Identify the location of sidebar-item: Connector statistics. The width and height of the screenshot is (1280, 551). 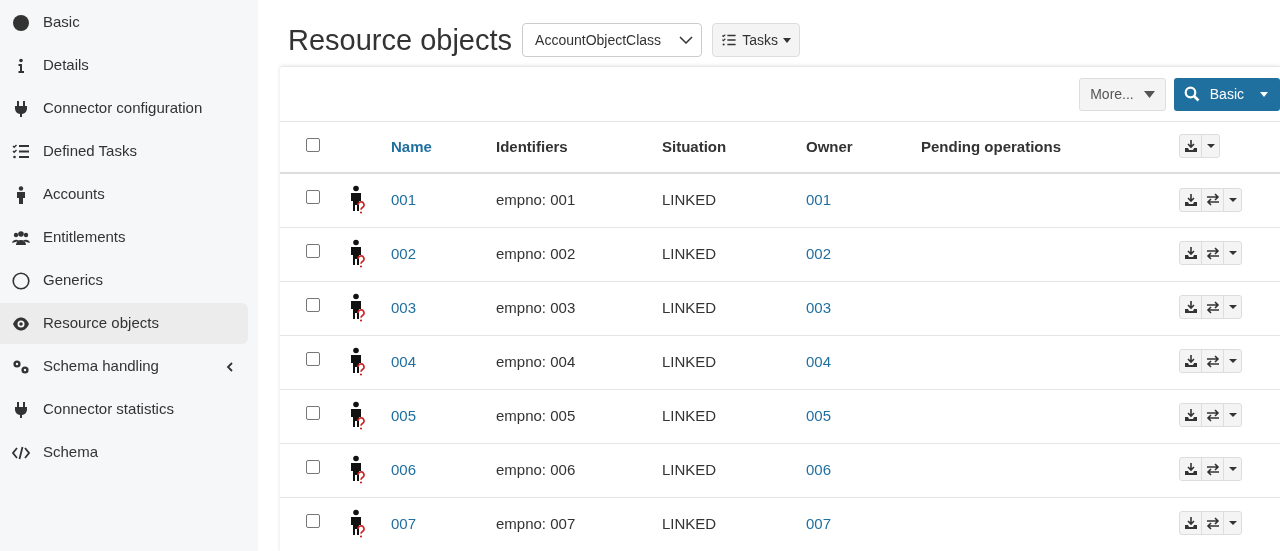
(124, 409).